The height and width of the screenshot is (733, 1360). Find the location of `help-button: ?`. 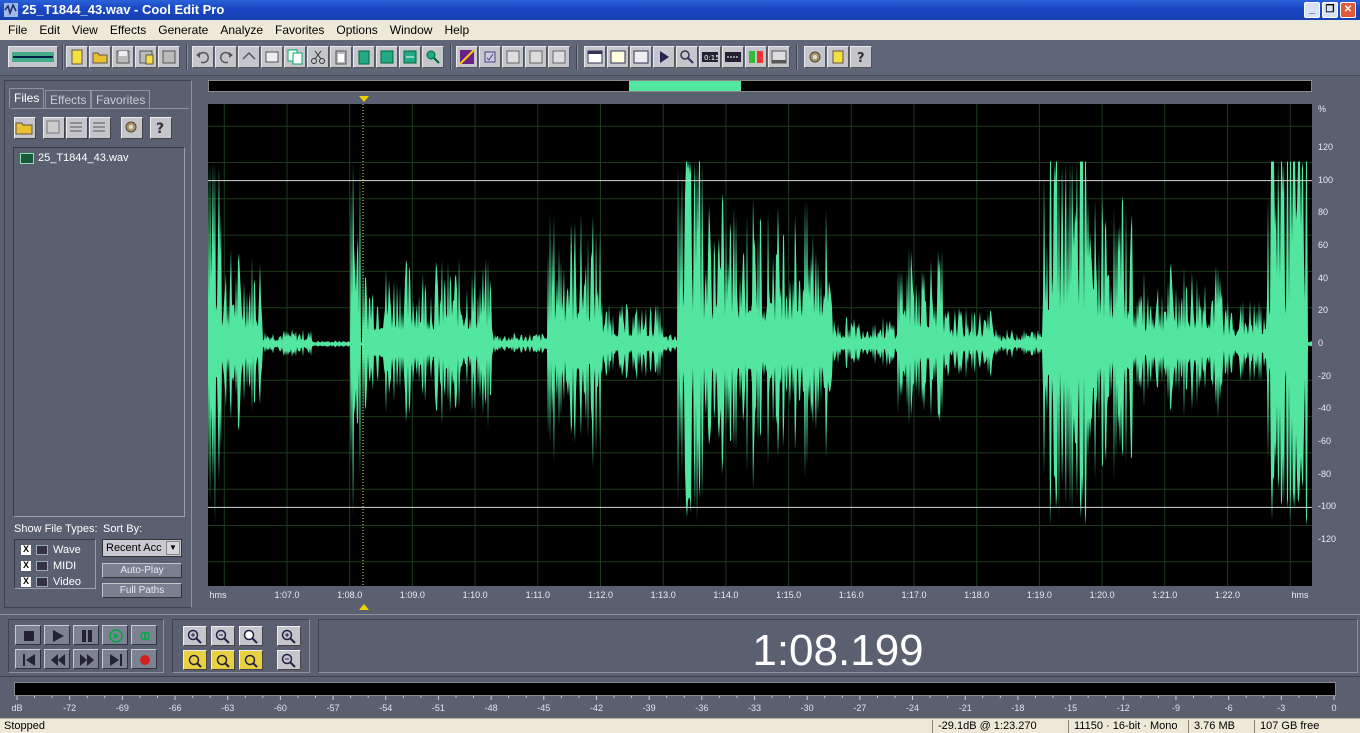

help-button: ? is located at coordinates (861, 57).